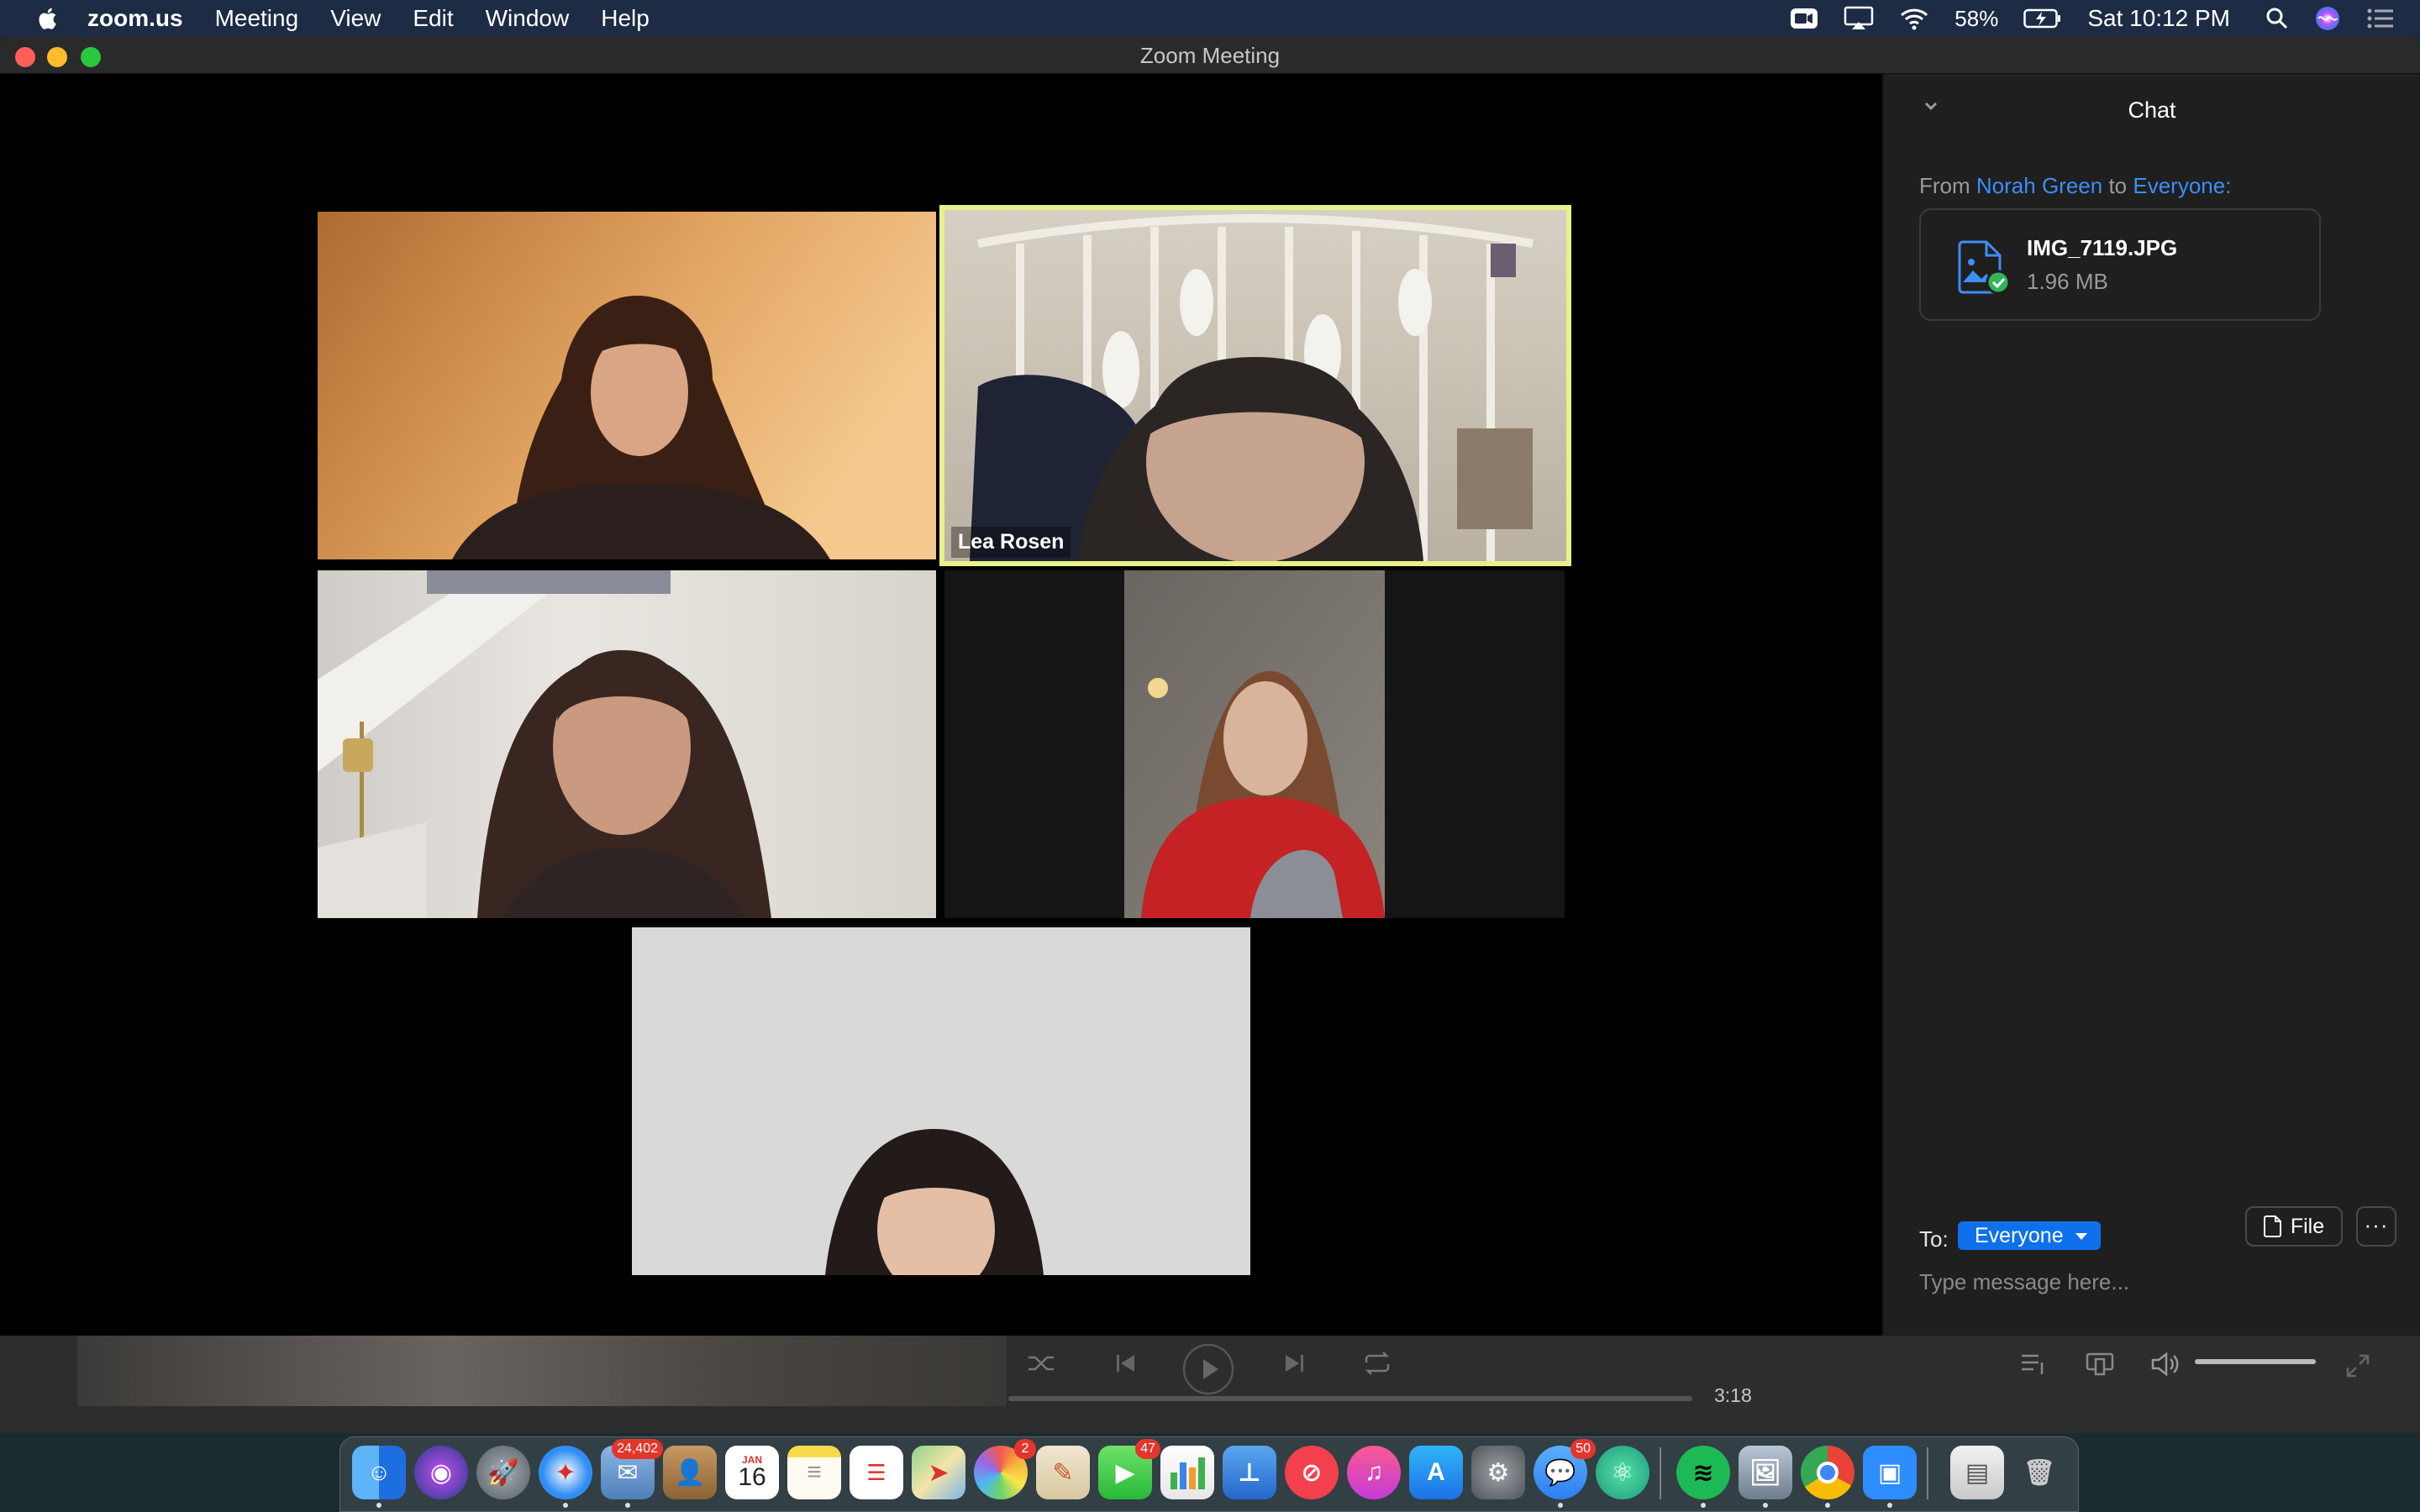 This screenshot has width=2420, height=1512. What do you see at coordinates (1583, 1449) in the screenshot?
I see `messages-badge: 50` at bounding box center [1583, 1449].